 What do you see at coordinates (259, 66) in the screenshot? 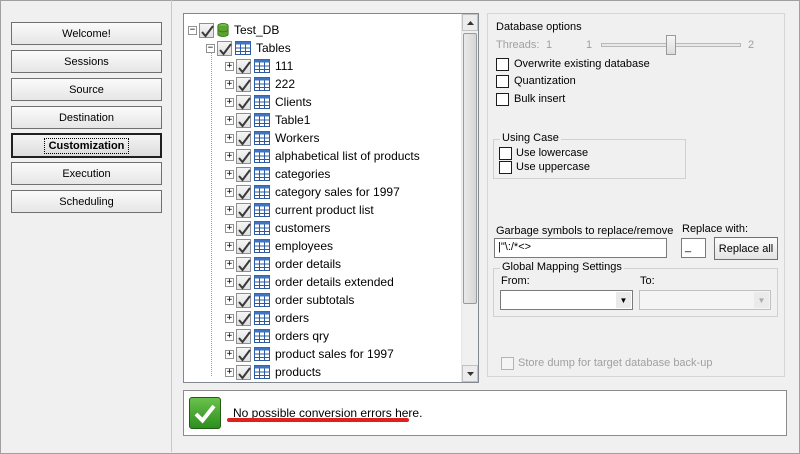
I see `table-row: +111` at bounding box center [259, 66].